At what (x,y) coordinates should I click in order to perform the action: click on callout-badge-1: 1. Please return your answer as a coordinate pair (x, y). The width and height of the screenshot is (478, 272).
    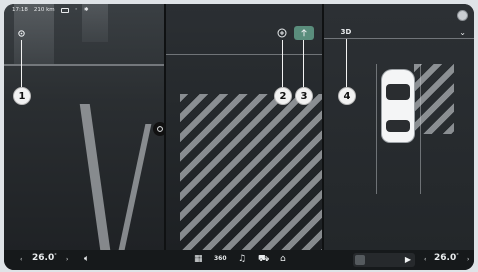
    Looking at the image, I should click on (22, 96).